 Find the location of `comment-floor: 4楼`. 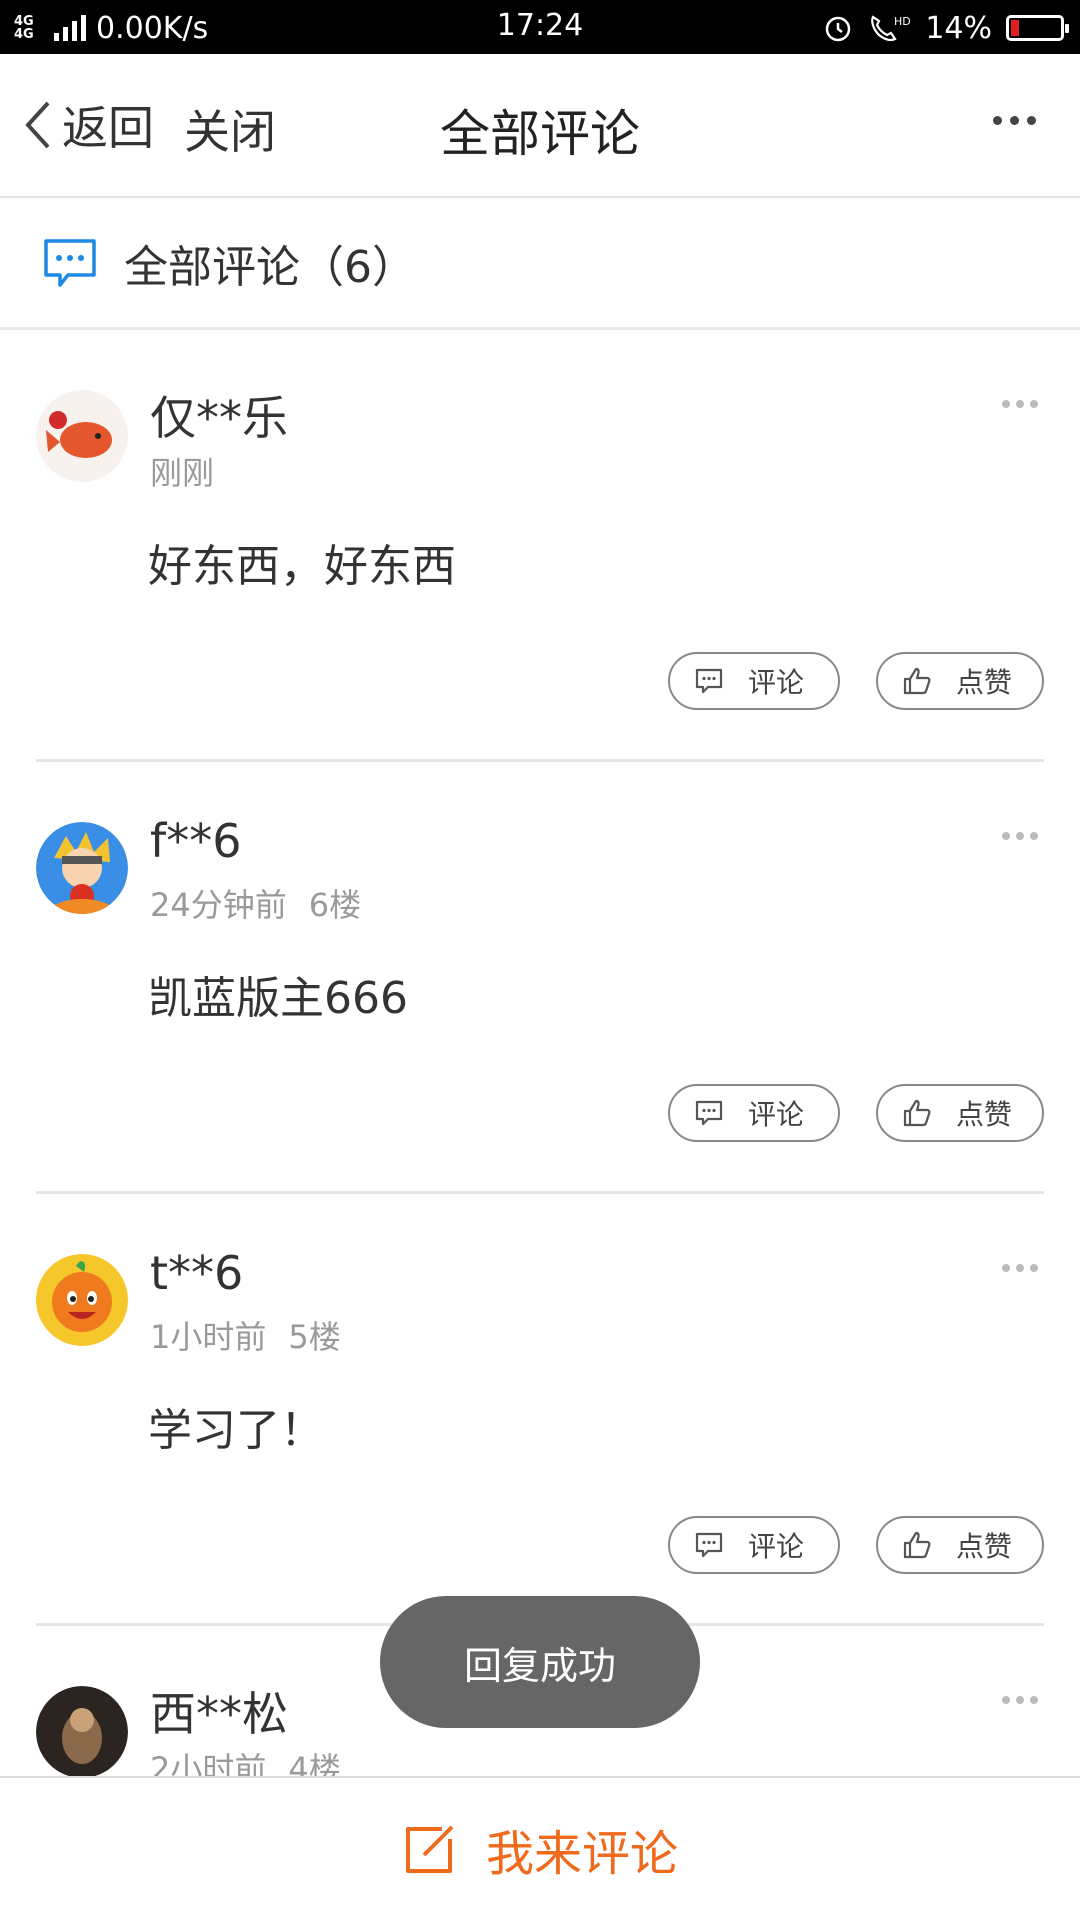

comment-floor: 4楼 is located at coordinates (314, 1763).